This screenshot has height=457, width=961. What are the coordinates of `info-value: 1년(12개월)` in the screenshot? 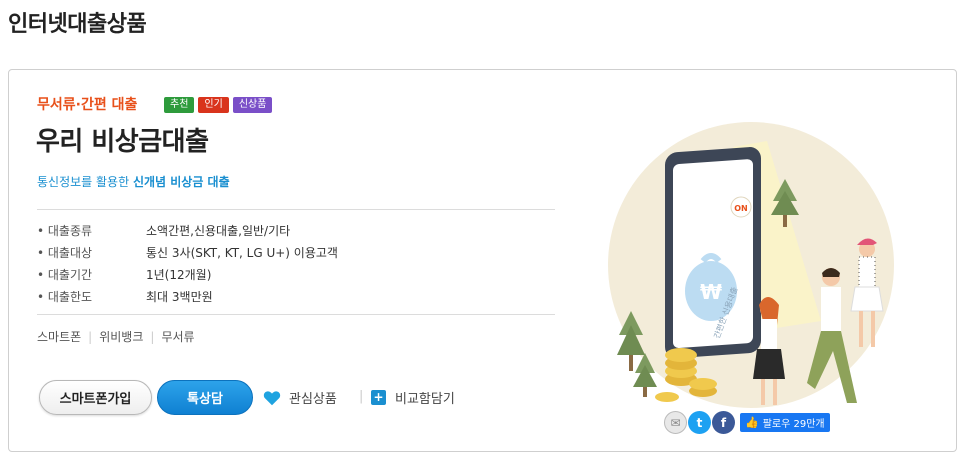 It's located at (179, 274).